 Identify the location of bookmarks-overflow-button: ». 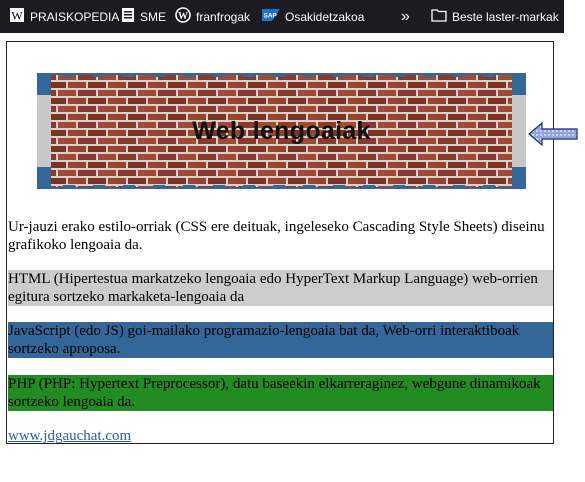
(405, 16).